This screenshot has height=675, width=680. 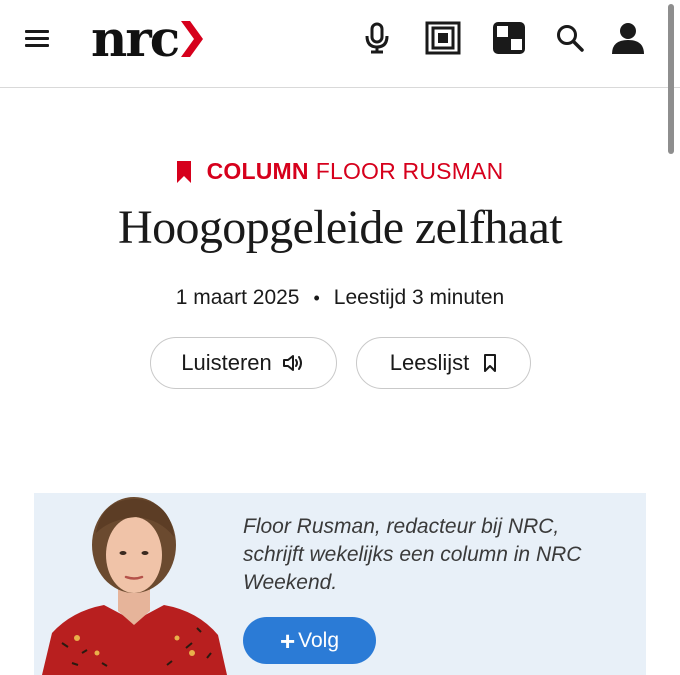 I want to click on article-kicker: COLUMN FLOOR RUSMAN, so click(x=340, y=171).